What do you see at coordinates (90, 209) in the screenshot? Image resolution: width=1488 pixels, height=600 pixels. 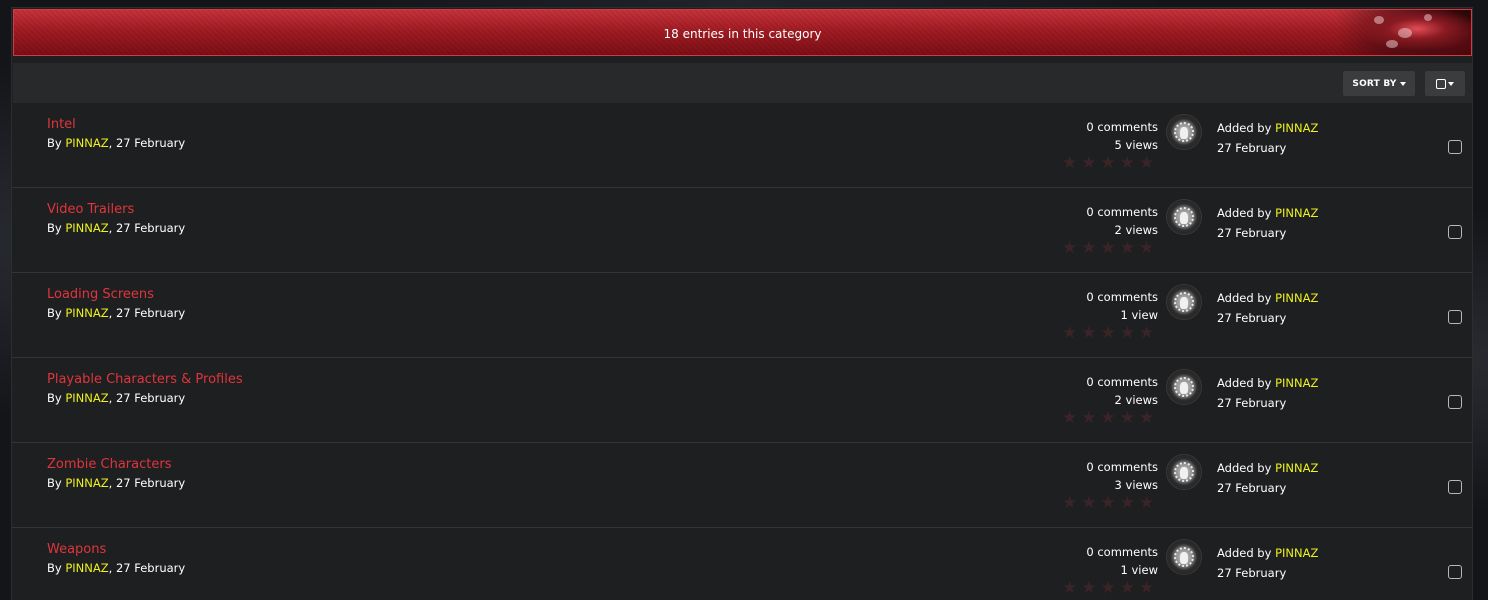 I see `entry-title-link: Video Trailers` at bounding box center [90, 209].